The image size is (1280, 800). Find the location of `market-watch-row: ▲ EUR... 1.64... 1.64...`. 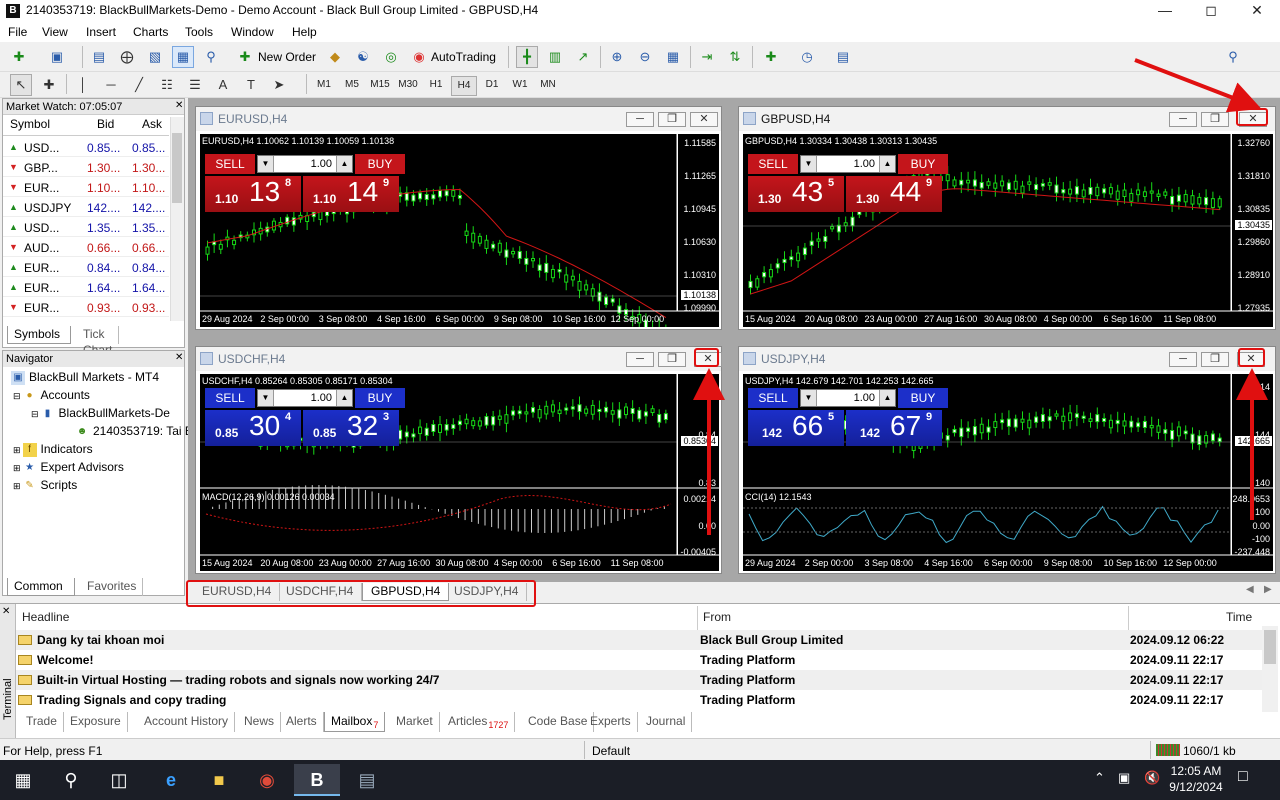

market-watch-row: ▲ EUR... 1.64... 1.64... is located at coordinates (86, 287).